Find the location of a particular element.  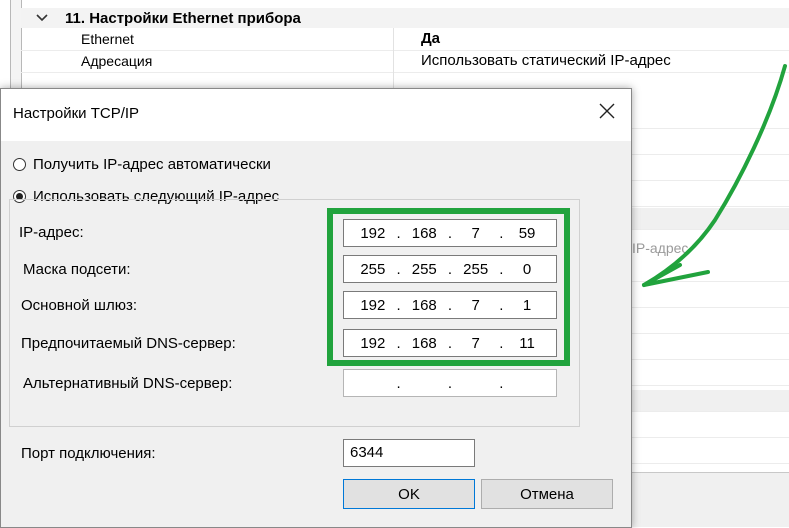

port-label: Порт подключения: is located at coordinates (88, 453).